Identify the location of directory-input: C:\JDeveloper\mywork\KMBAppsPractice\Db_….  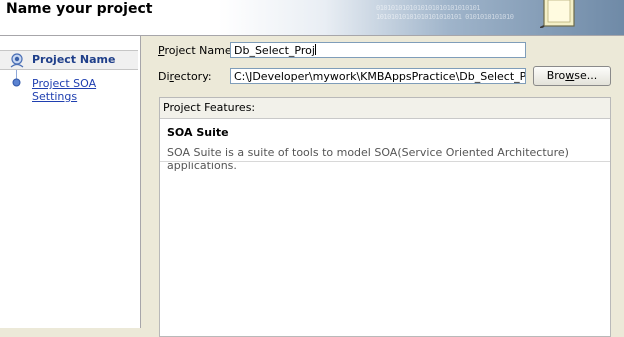
(378, 76).